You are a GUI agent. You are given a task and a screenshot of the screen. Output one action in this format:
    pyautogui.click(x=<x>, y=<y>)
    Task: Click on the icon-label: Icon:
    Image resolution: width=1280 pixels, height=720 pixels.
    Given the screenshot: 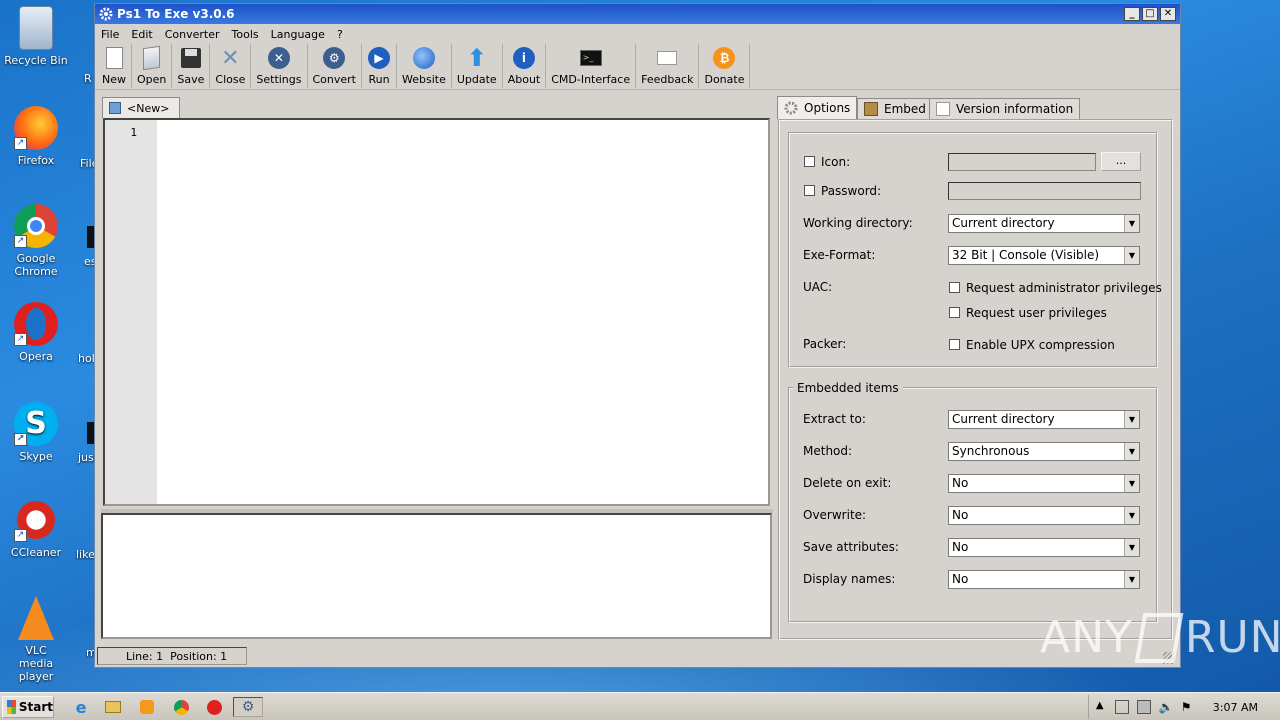 What is the action you would take?
    pyautogui.click(x=836, y=162)
    